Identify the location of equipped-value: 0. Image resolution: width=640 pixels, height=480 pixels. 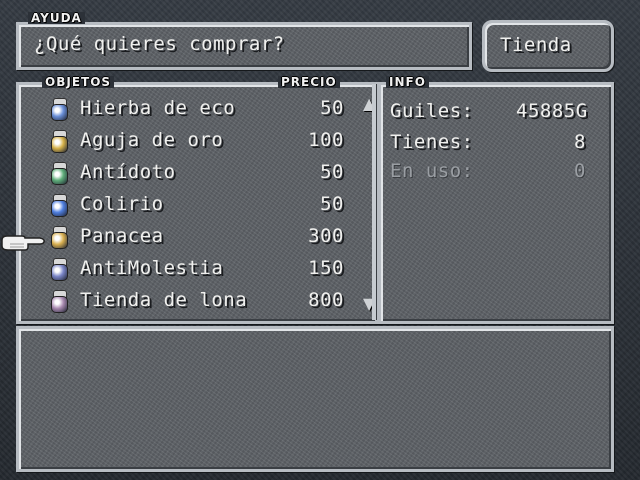
(580, 171).